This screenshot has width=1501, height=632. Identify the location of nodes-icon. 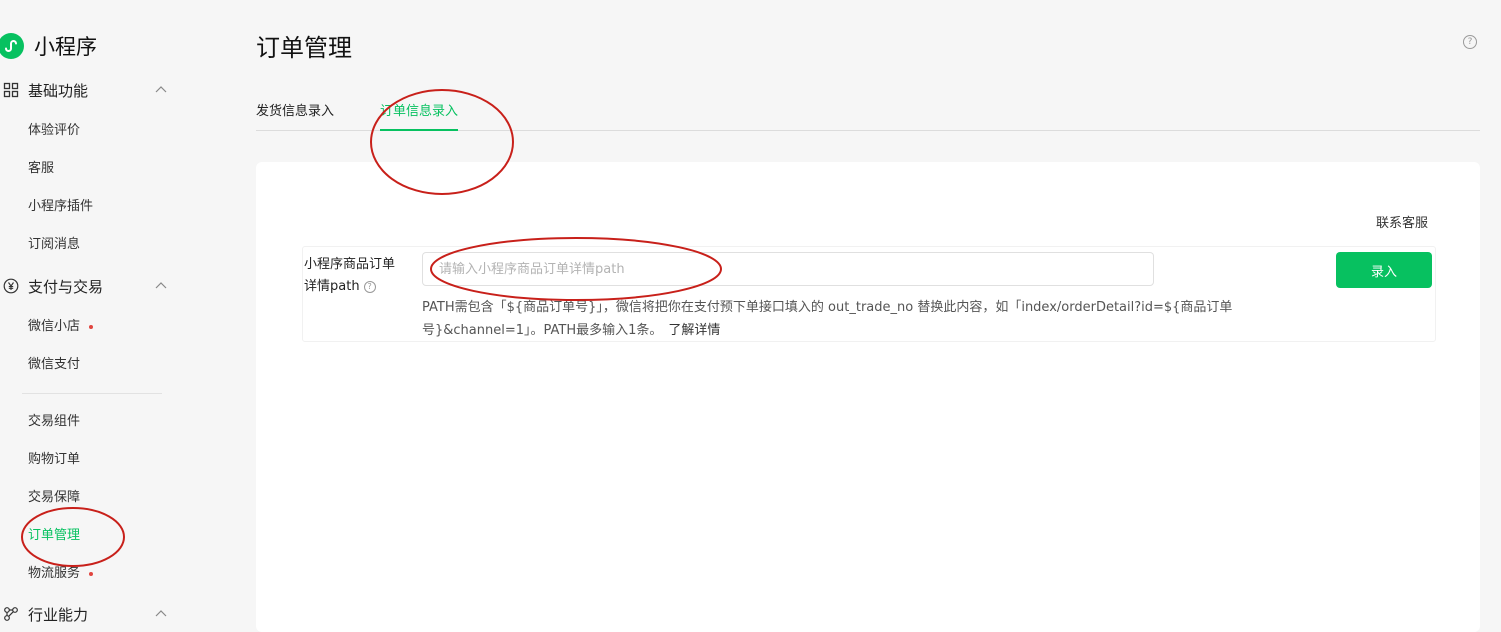
(11, 614).